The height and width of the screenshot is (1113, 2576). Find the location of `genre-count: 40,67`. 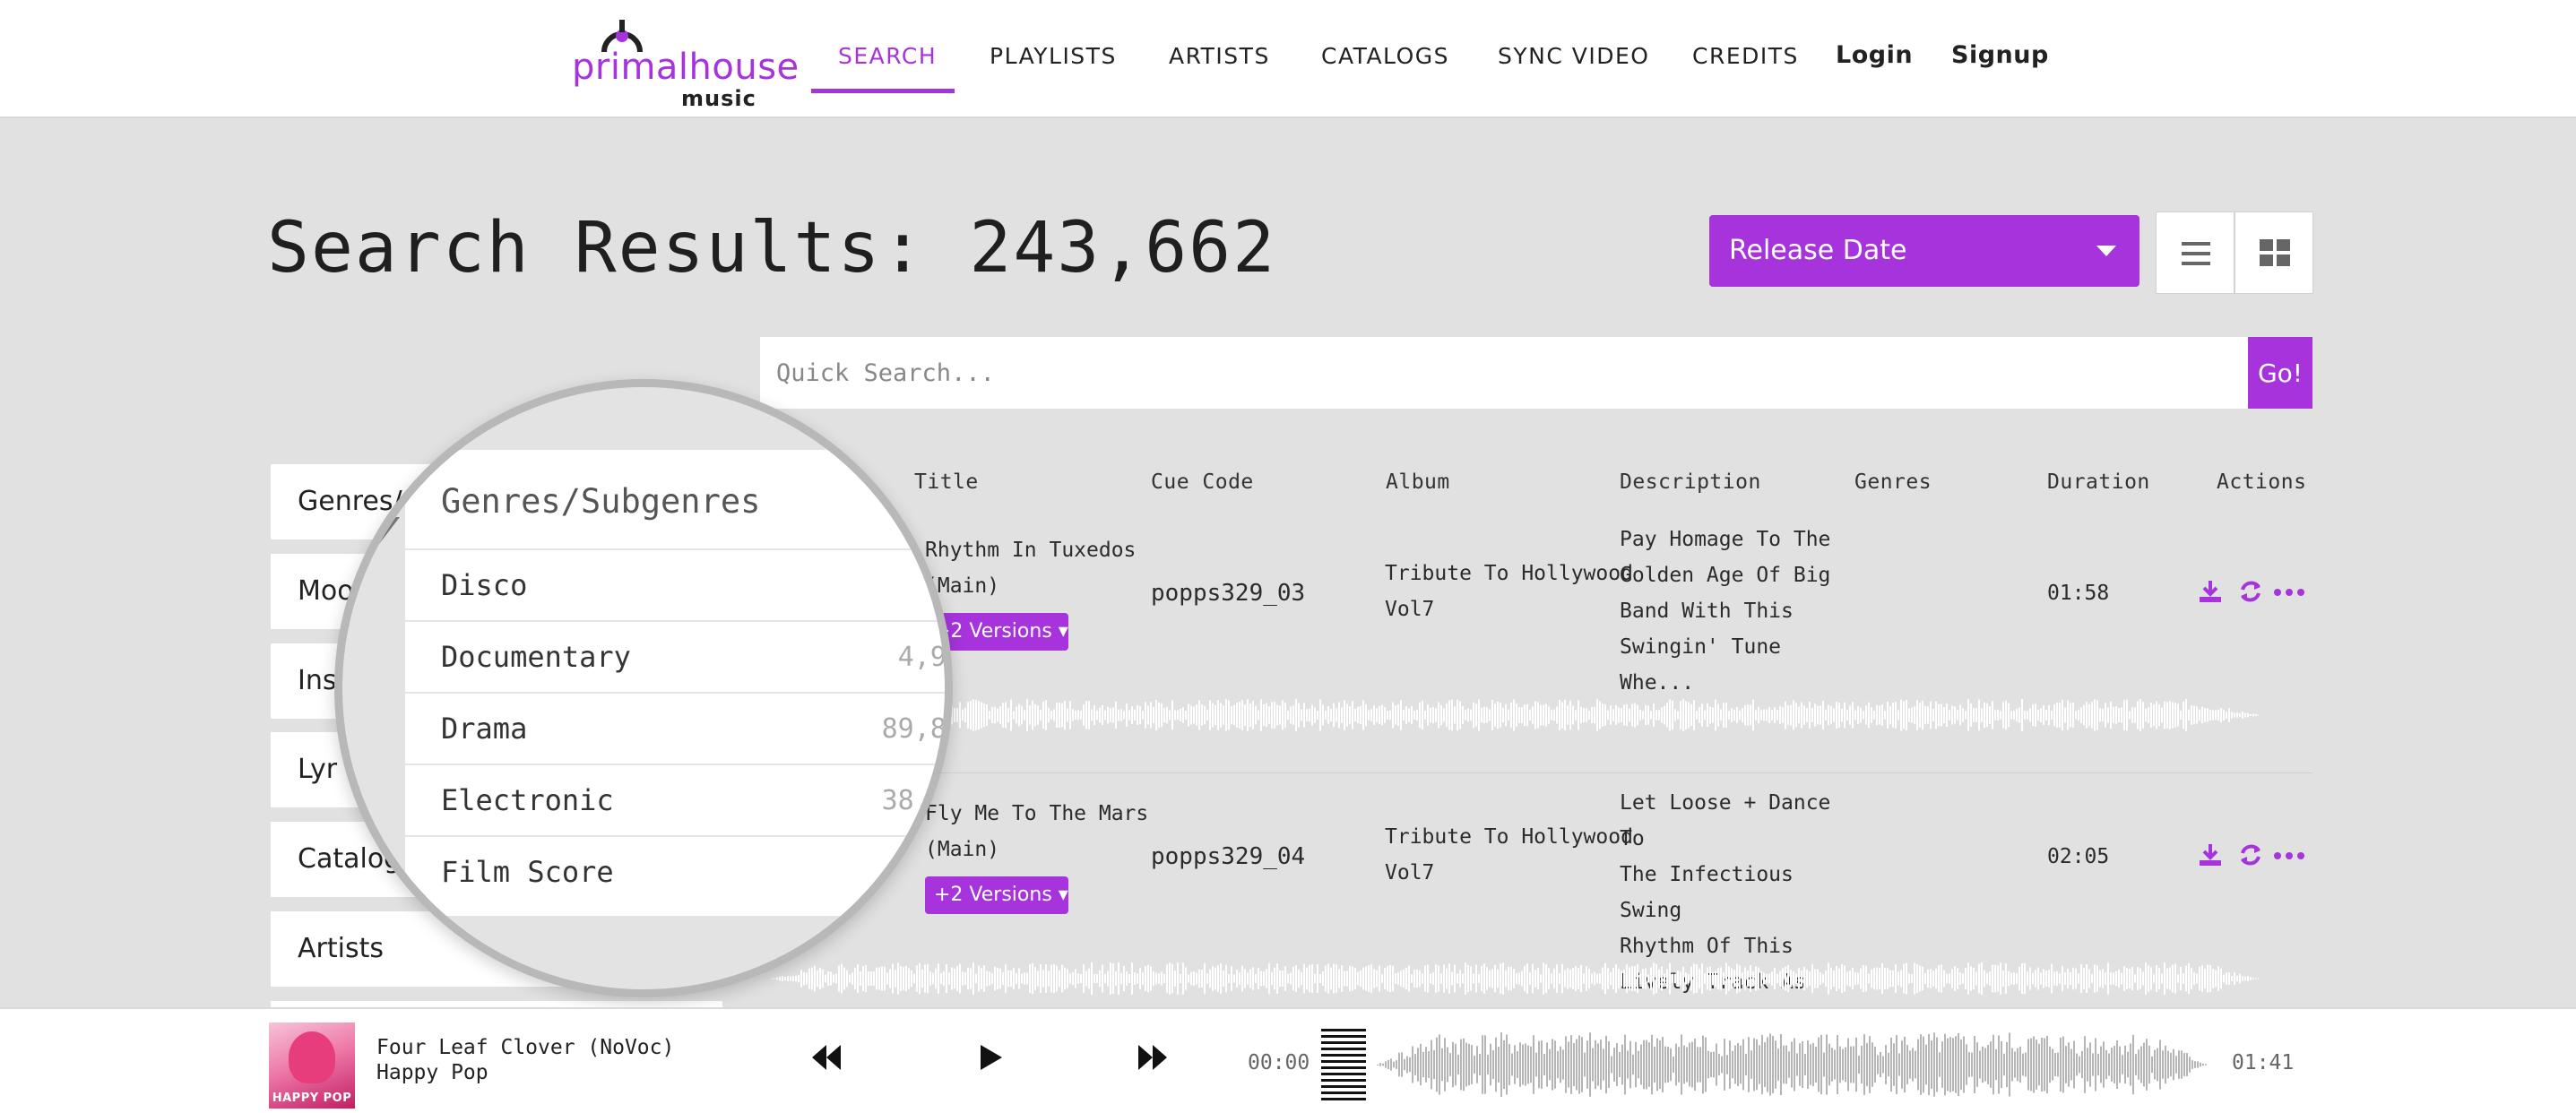

genre-count: 40,67 is located at coordinates (922, 872).